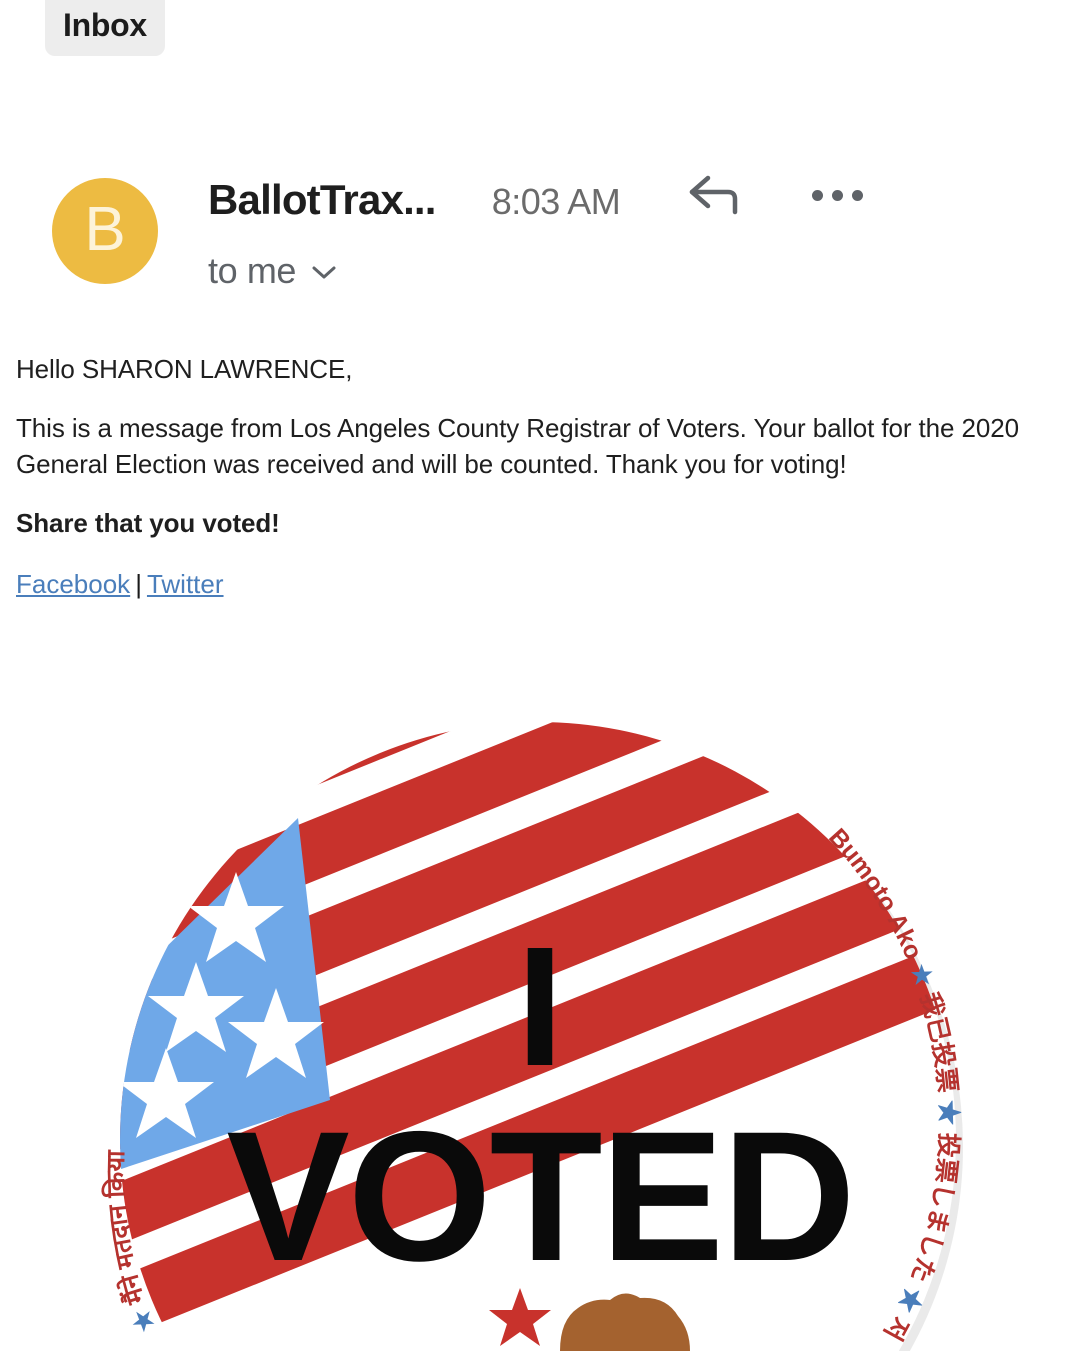  I want to click on chevron-down-icon, so click(324, 275).